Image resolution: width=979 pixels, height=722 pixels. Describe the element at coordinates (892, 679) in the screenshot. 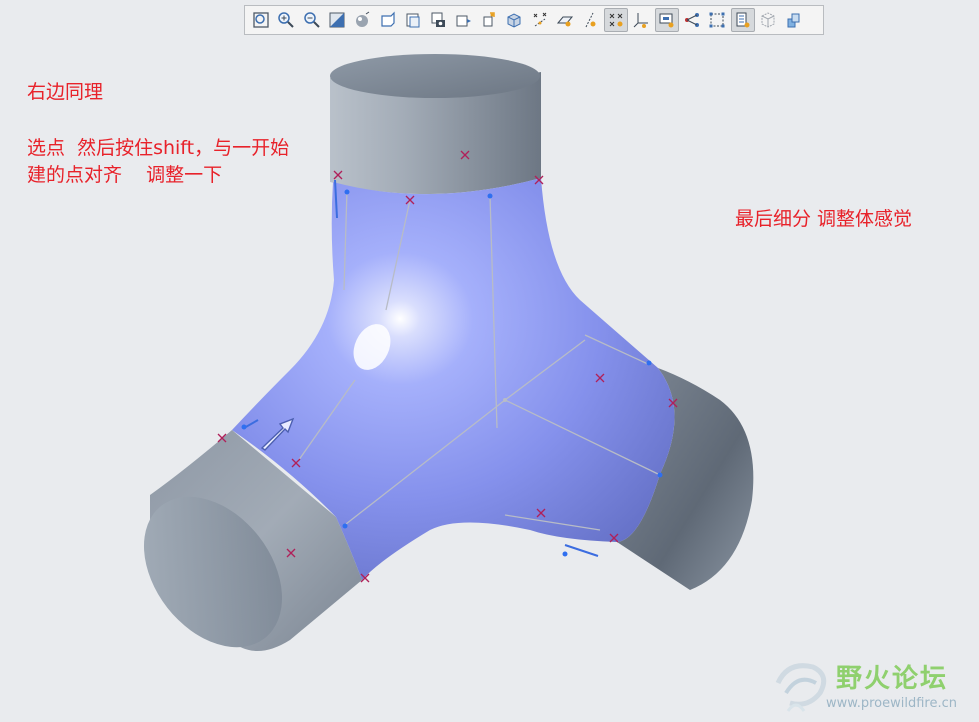

I see `watermark-forum-name: 野火论坛` at that location.